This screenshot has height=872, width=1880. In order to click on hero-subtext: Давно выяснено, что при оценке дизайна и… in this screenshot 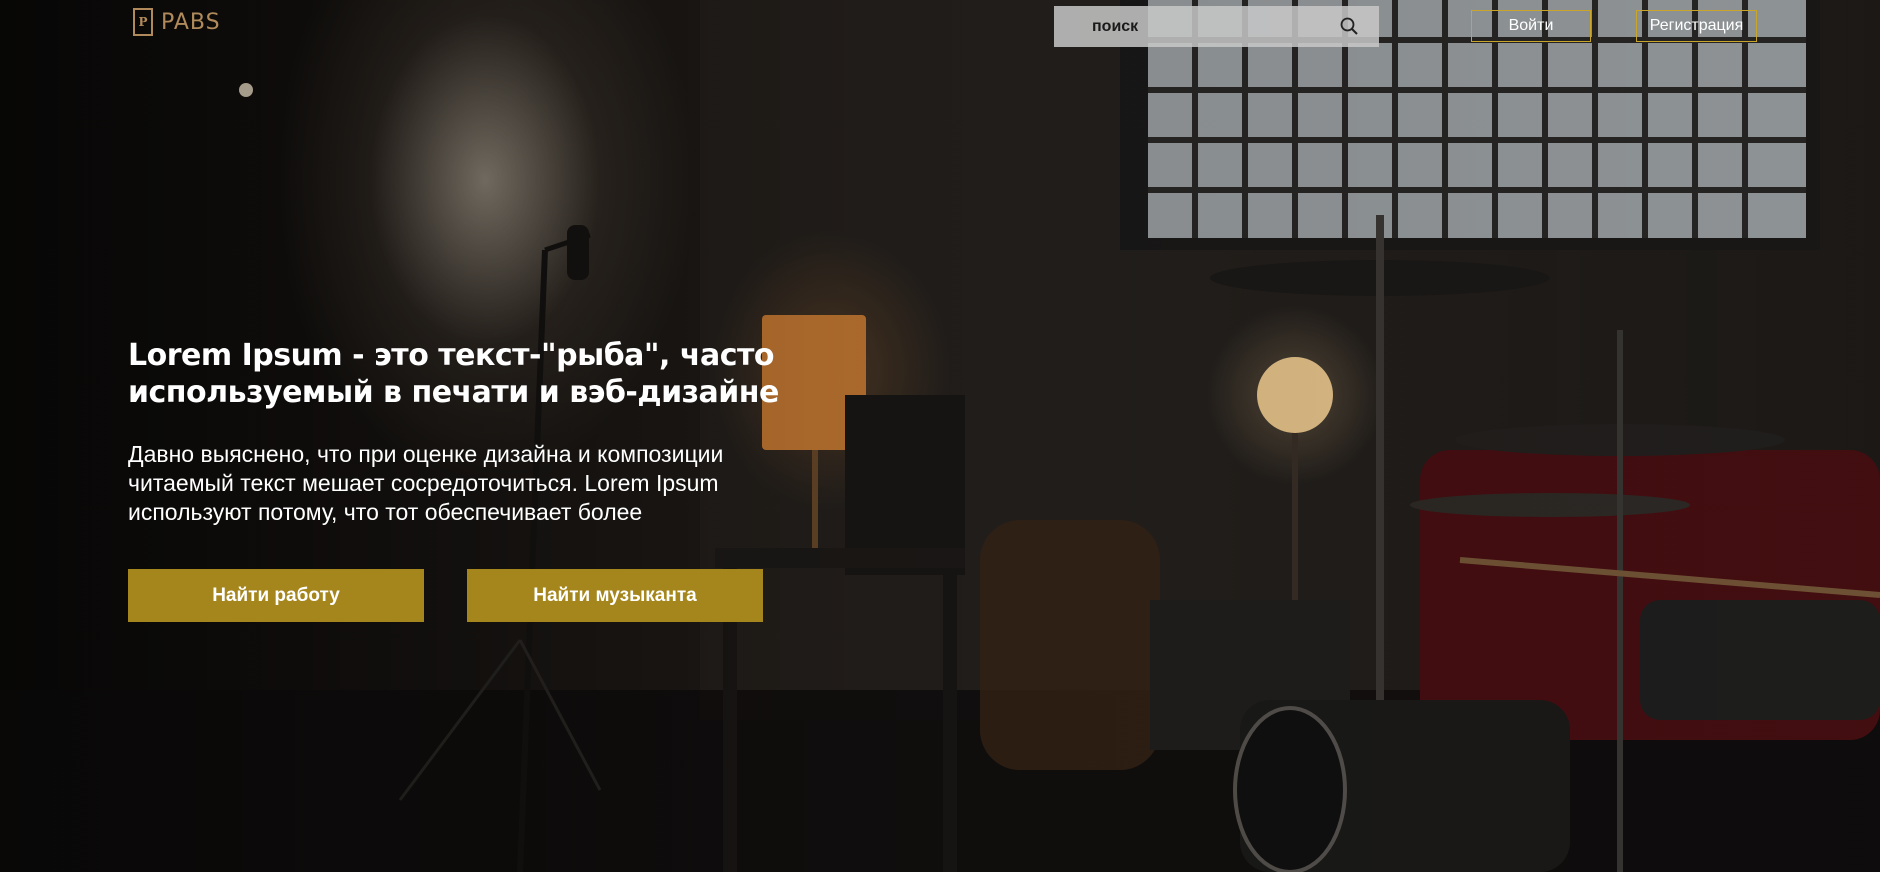, I will do `click(426, 483)`.